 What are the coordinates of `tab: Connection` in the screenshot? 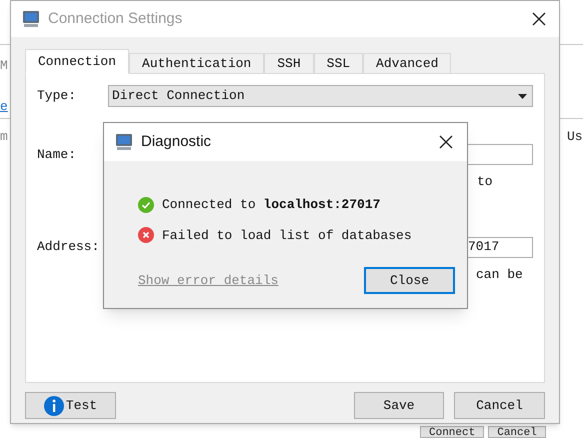 It's located at (77, 61).